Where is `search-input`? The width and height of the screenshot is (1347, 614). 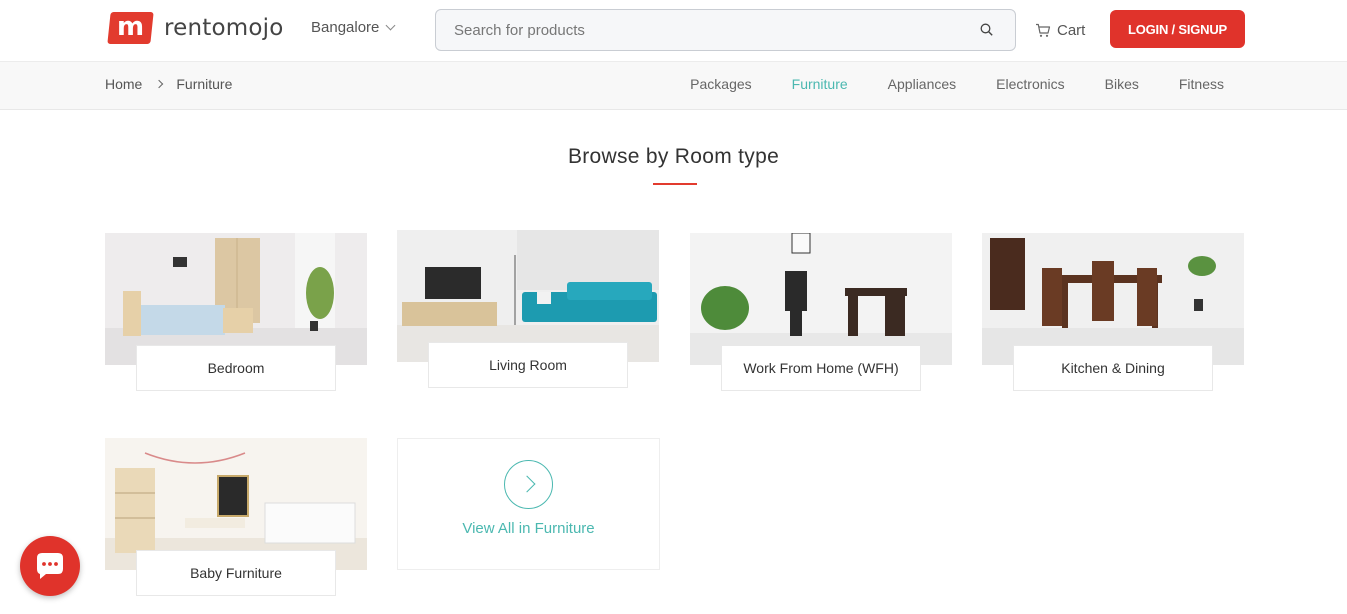 search-input is located at coordinates (704, 30).